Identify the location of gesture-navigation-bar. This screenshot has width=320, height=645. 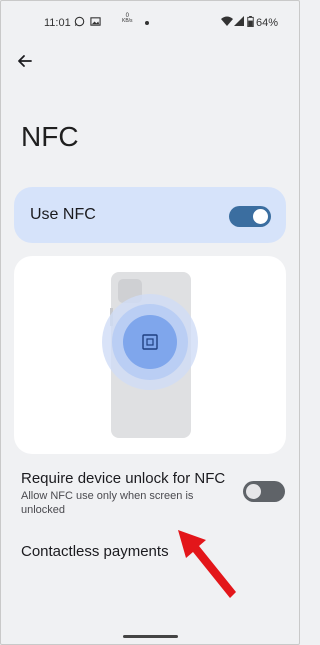
(150, 636).